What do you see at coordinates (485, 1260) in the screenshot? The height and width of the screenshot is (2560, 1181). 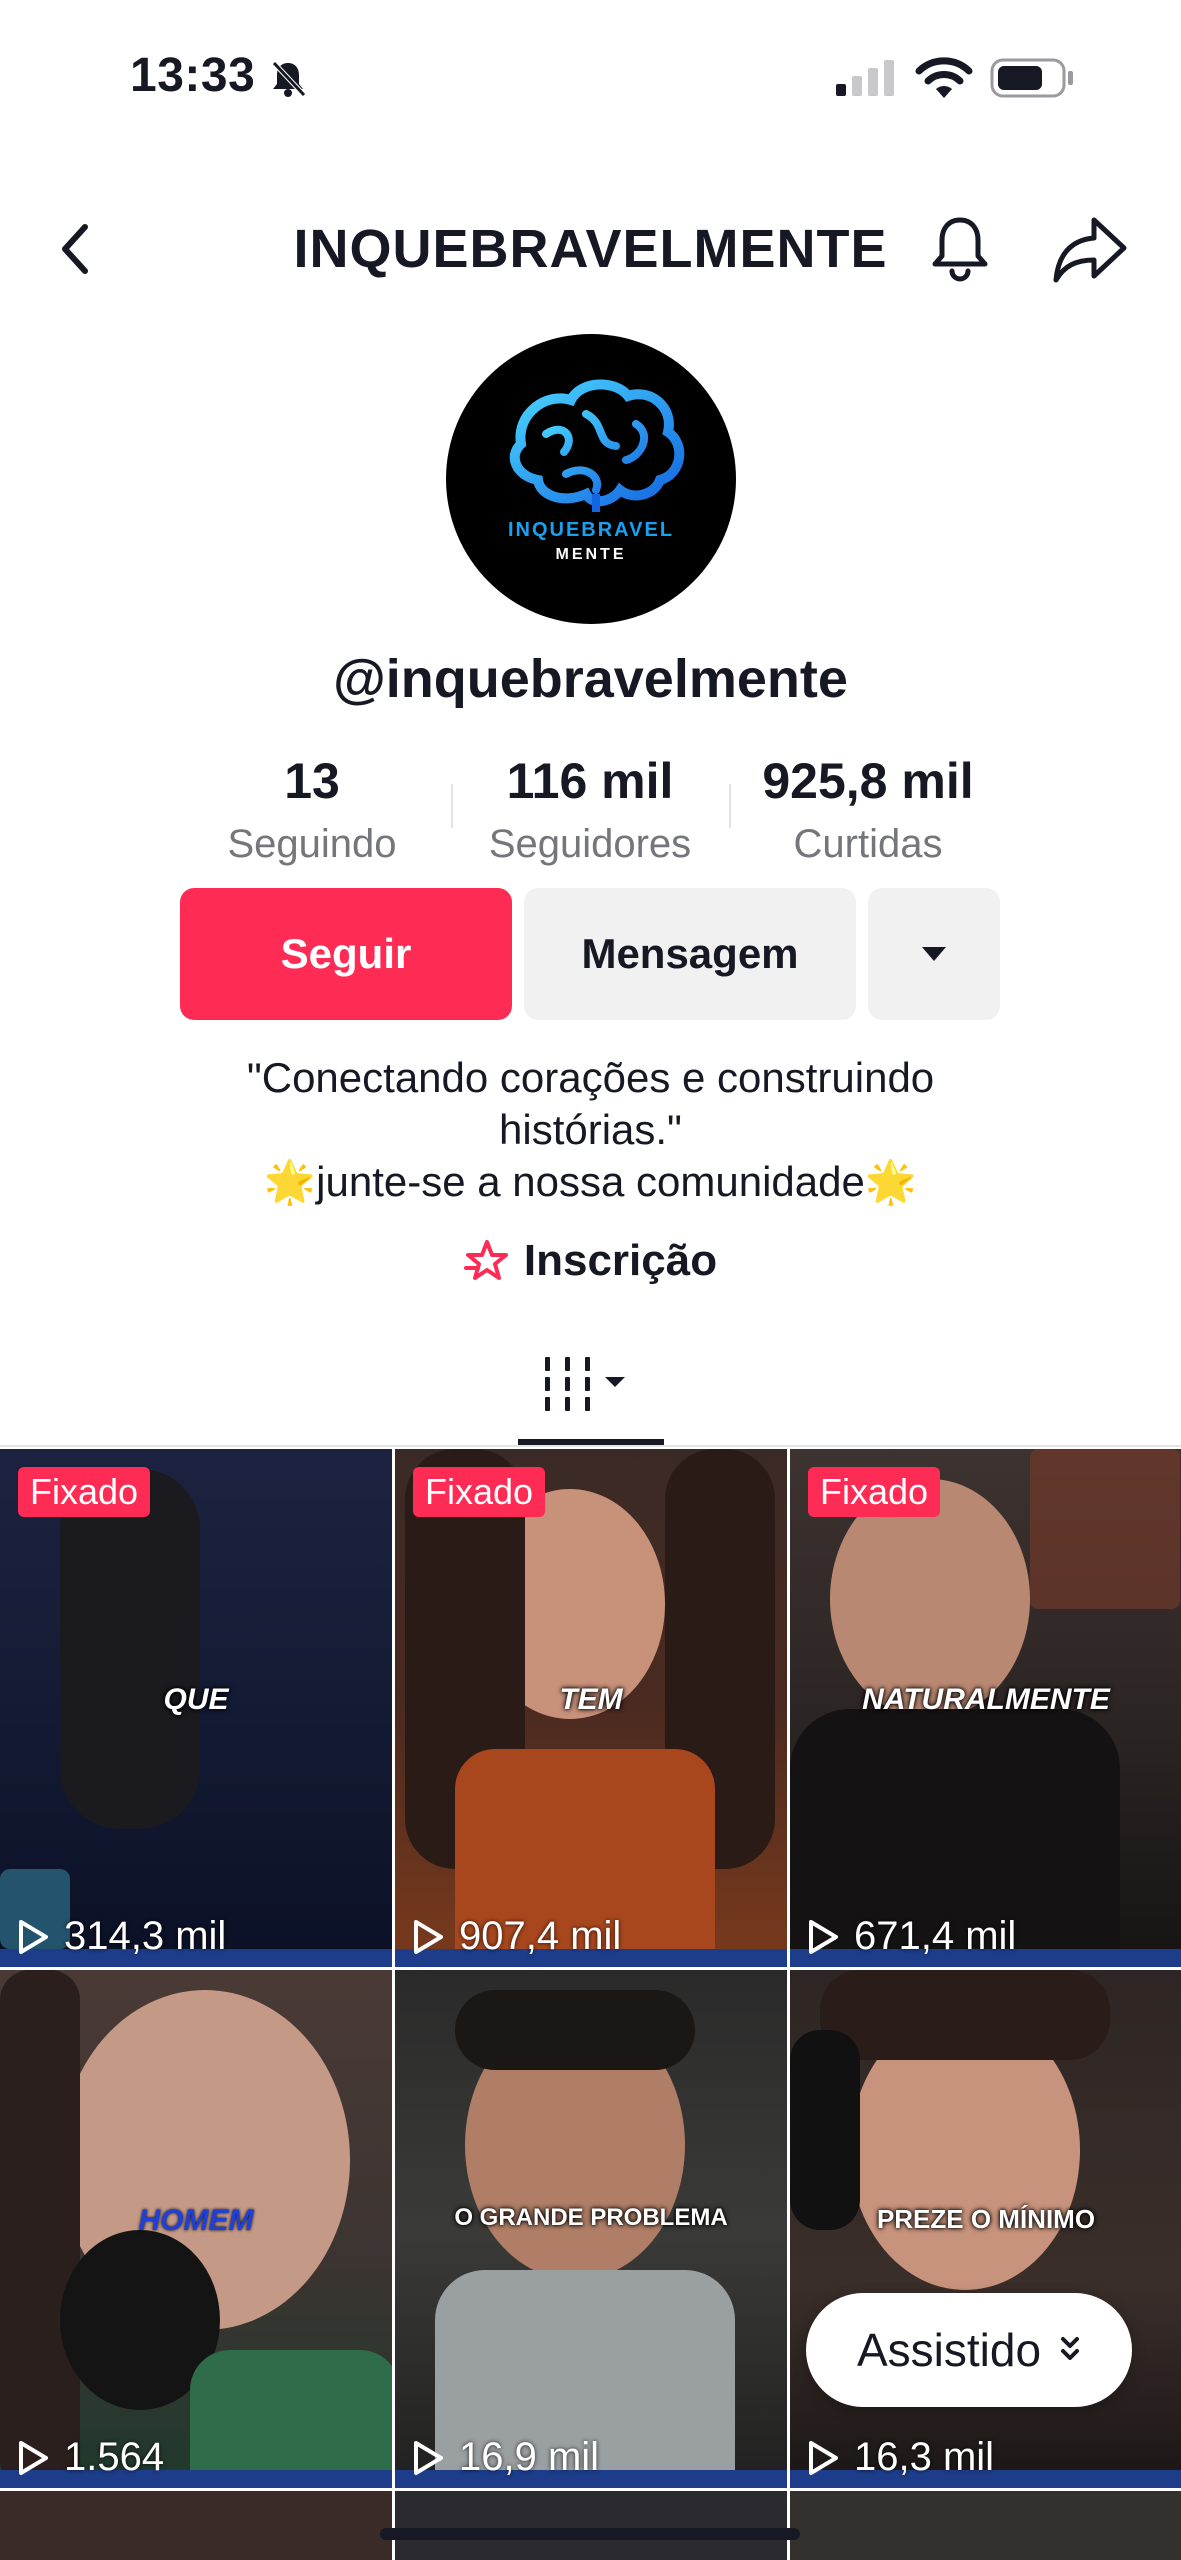 I see `subscription-star-icon` at bounding box center [485, 1260].